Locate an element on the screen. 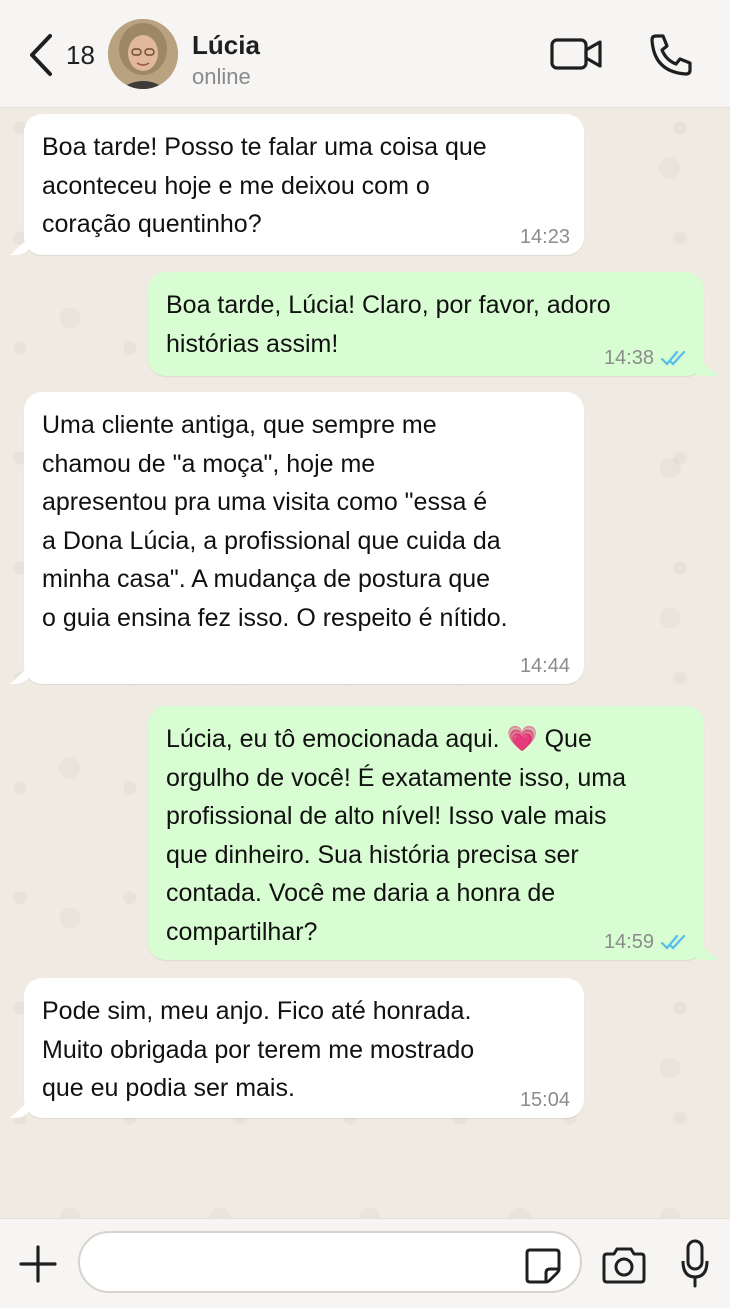 This screenshot has width=730, height=1308. message-input is located at coordinates (319, 1263).